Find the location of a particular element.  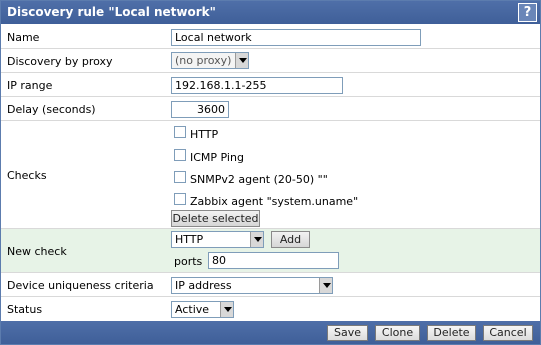

checkbox-zabbix-agent is located at coordinates (180, 199).